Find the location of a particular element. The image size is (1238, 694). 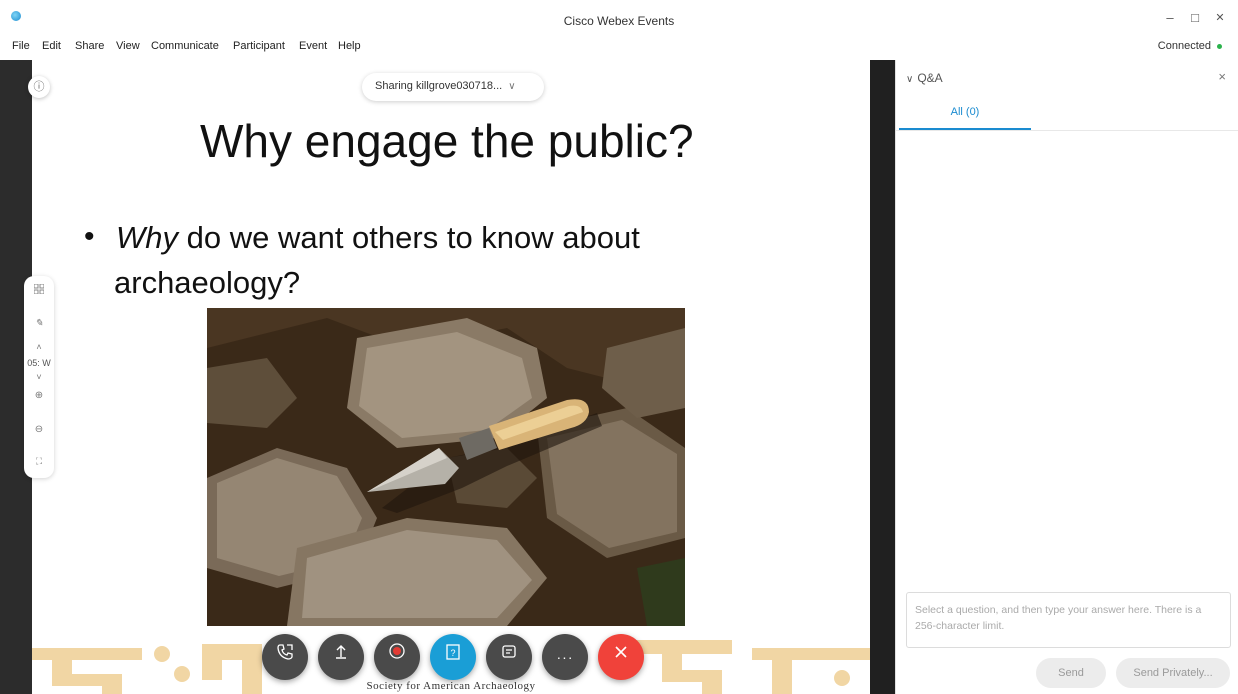

fit-screen-icon: ⛶ is located at coordinates (39, 461).